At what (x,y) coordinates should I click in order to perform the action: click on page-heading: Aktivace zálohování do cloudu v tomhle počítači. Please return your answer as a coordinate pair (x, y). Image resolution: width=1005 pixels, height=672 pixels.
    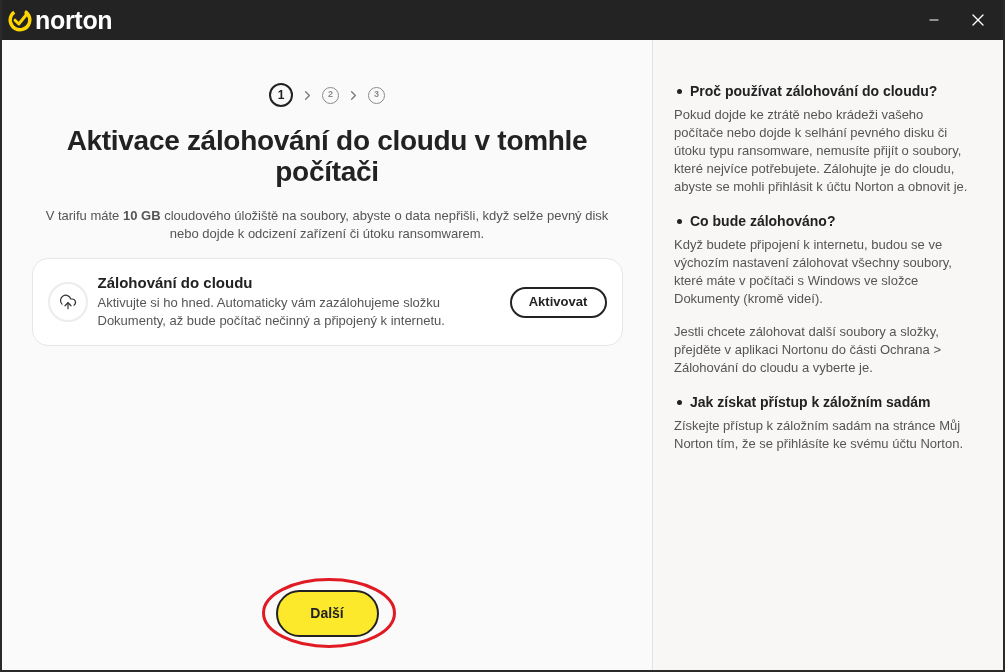
    Looking at the image, I should click on (327, 156).